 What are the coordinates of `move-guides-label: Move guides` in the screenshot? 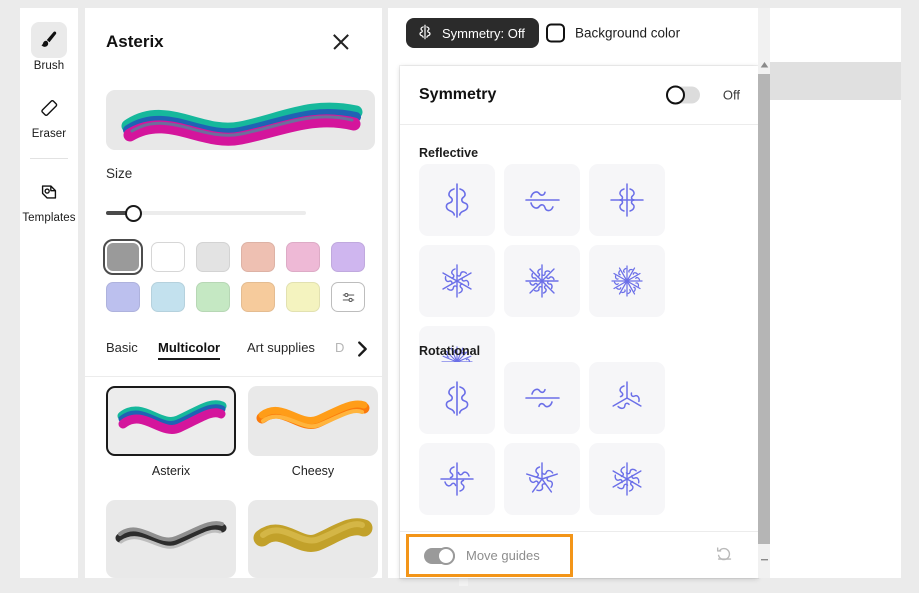 It's located at (503, 555).